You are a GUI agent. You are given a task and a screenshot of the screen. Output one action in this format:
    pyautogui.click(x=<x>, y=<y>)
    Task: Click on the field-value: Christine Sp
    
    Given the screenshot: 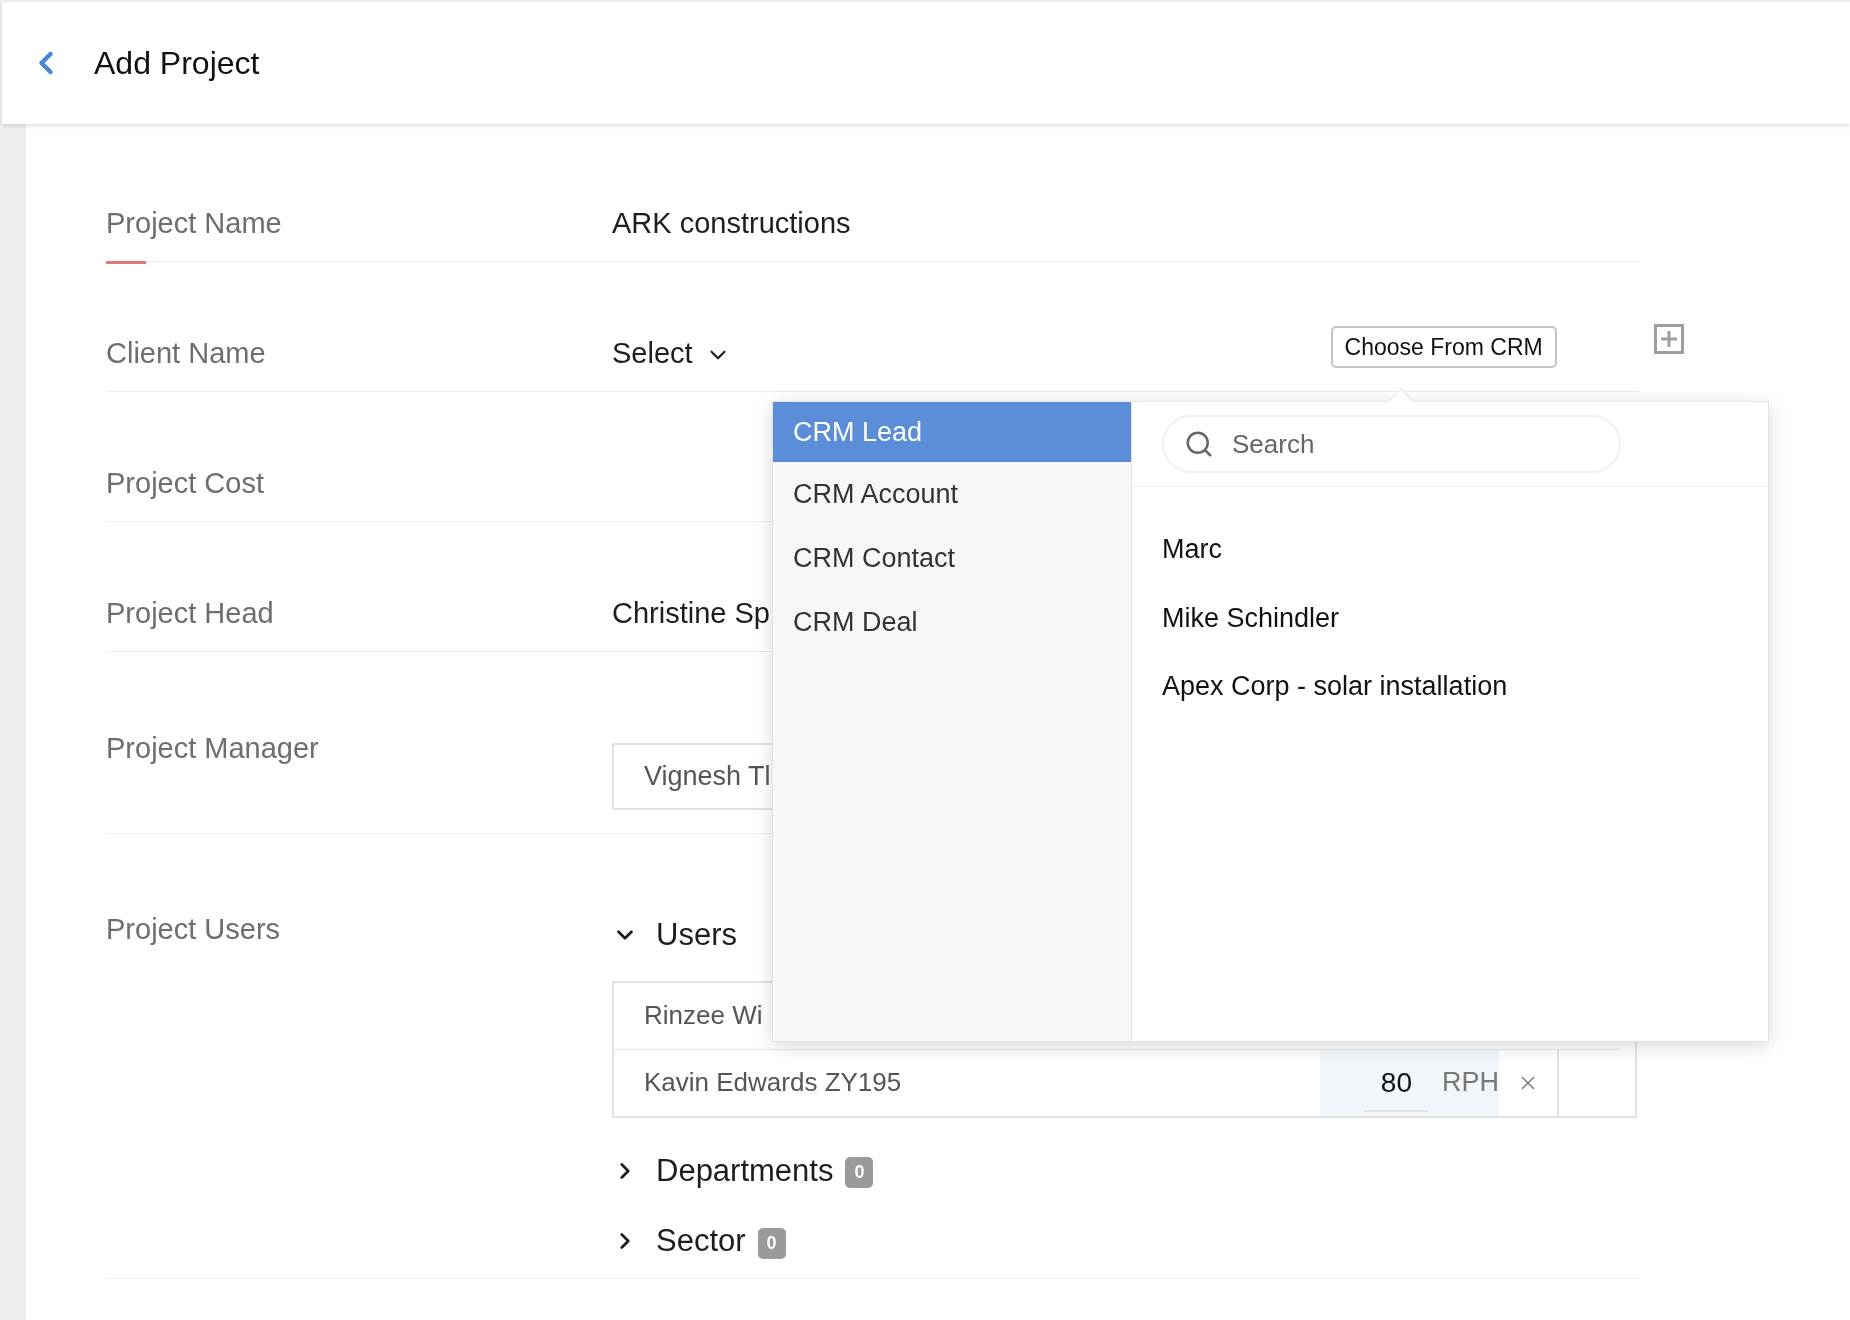 What is the action you would take?
    pyautogui.click(x=691, y=613)
    